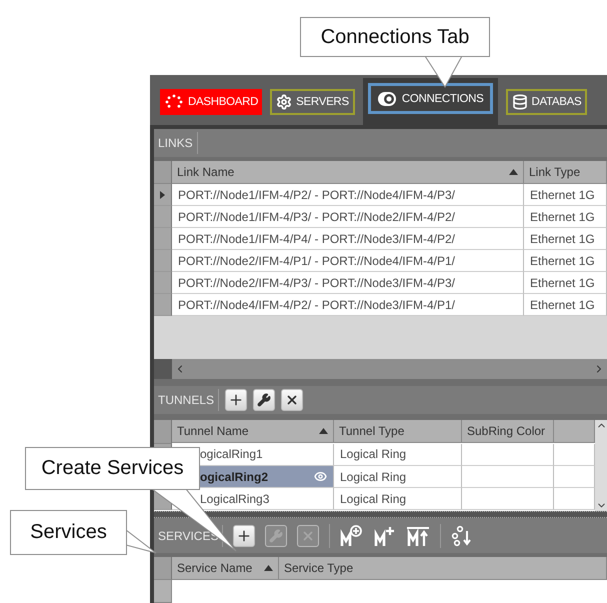  I want to click on table-cell: PORT://Node2/IFM-4/P3/ - PORT://Node3/IFM-4/P3/, so click(348, 283).